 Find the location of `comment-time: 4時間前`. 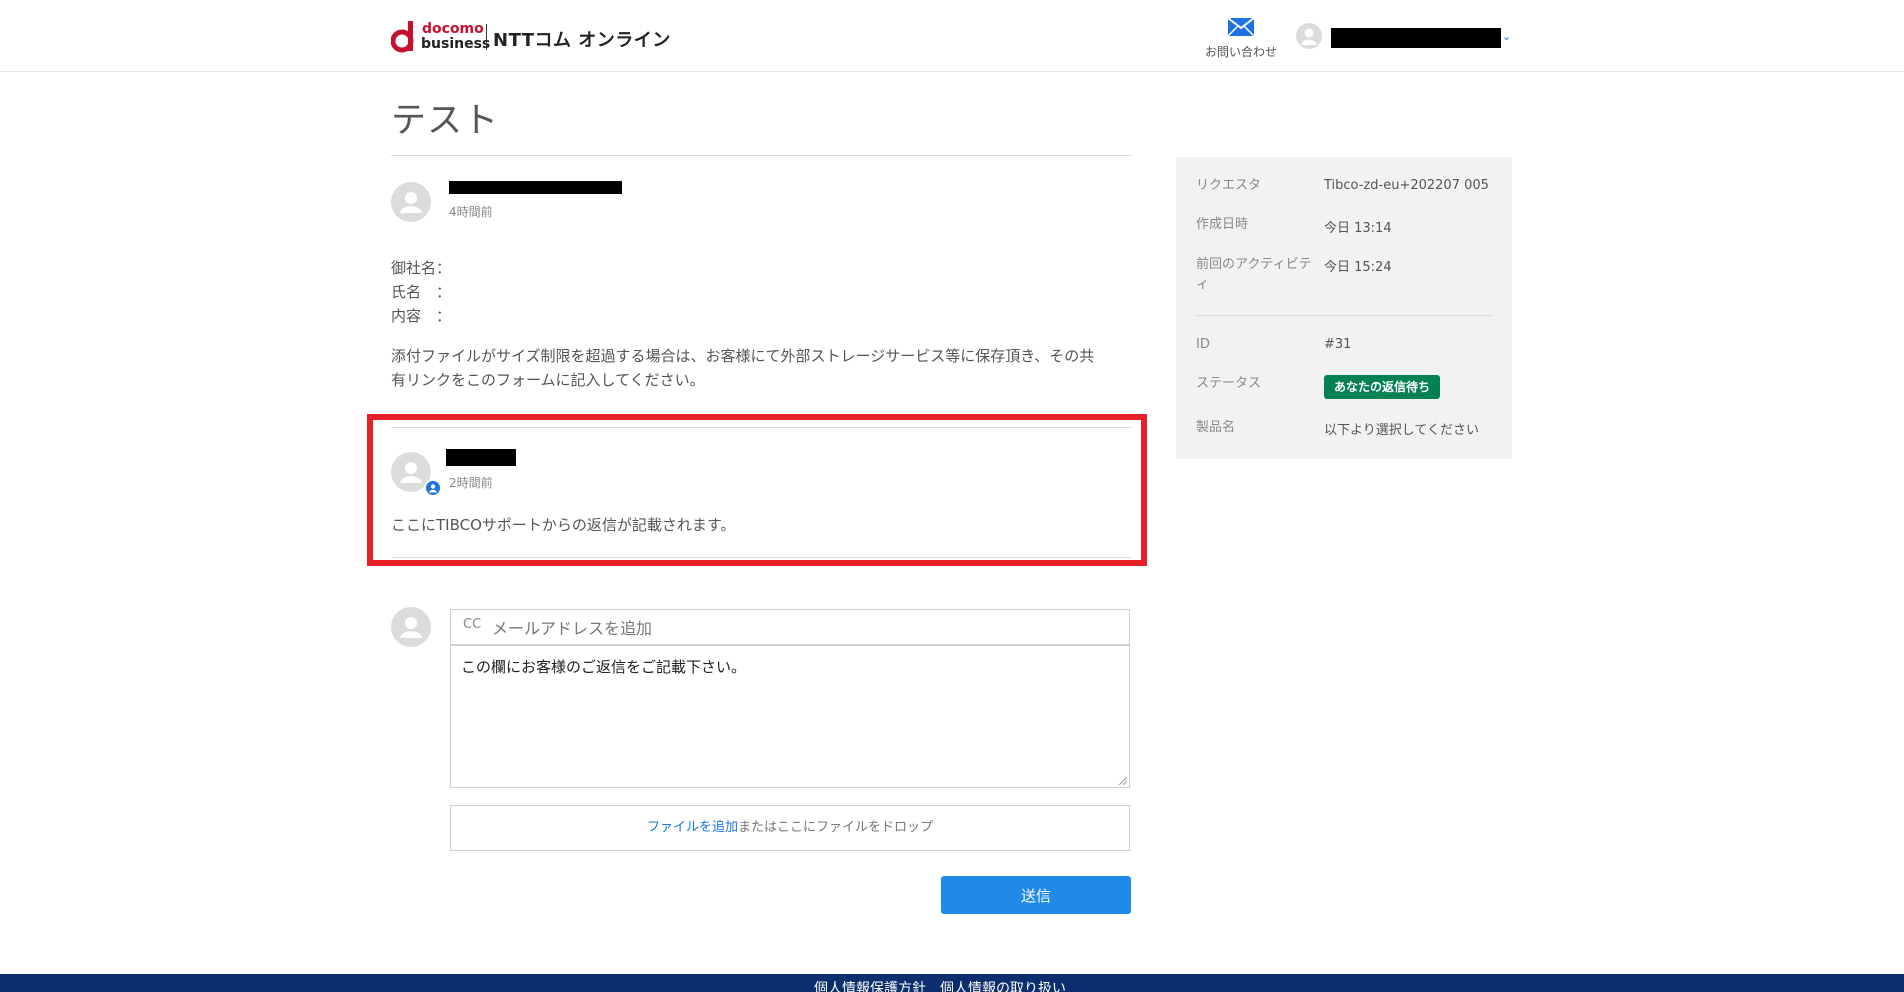

comment-time: 4時間前 is located at coordinates (471, 212).